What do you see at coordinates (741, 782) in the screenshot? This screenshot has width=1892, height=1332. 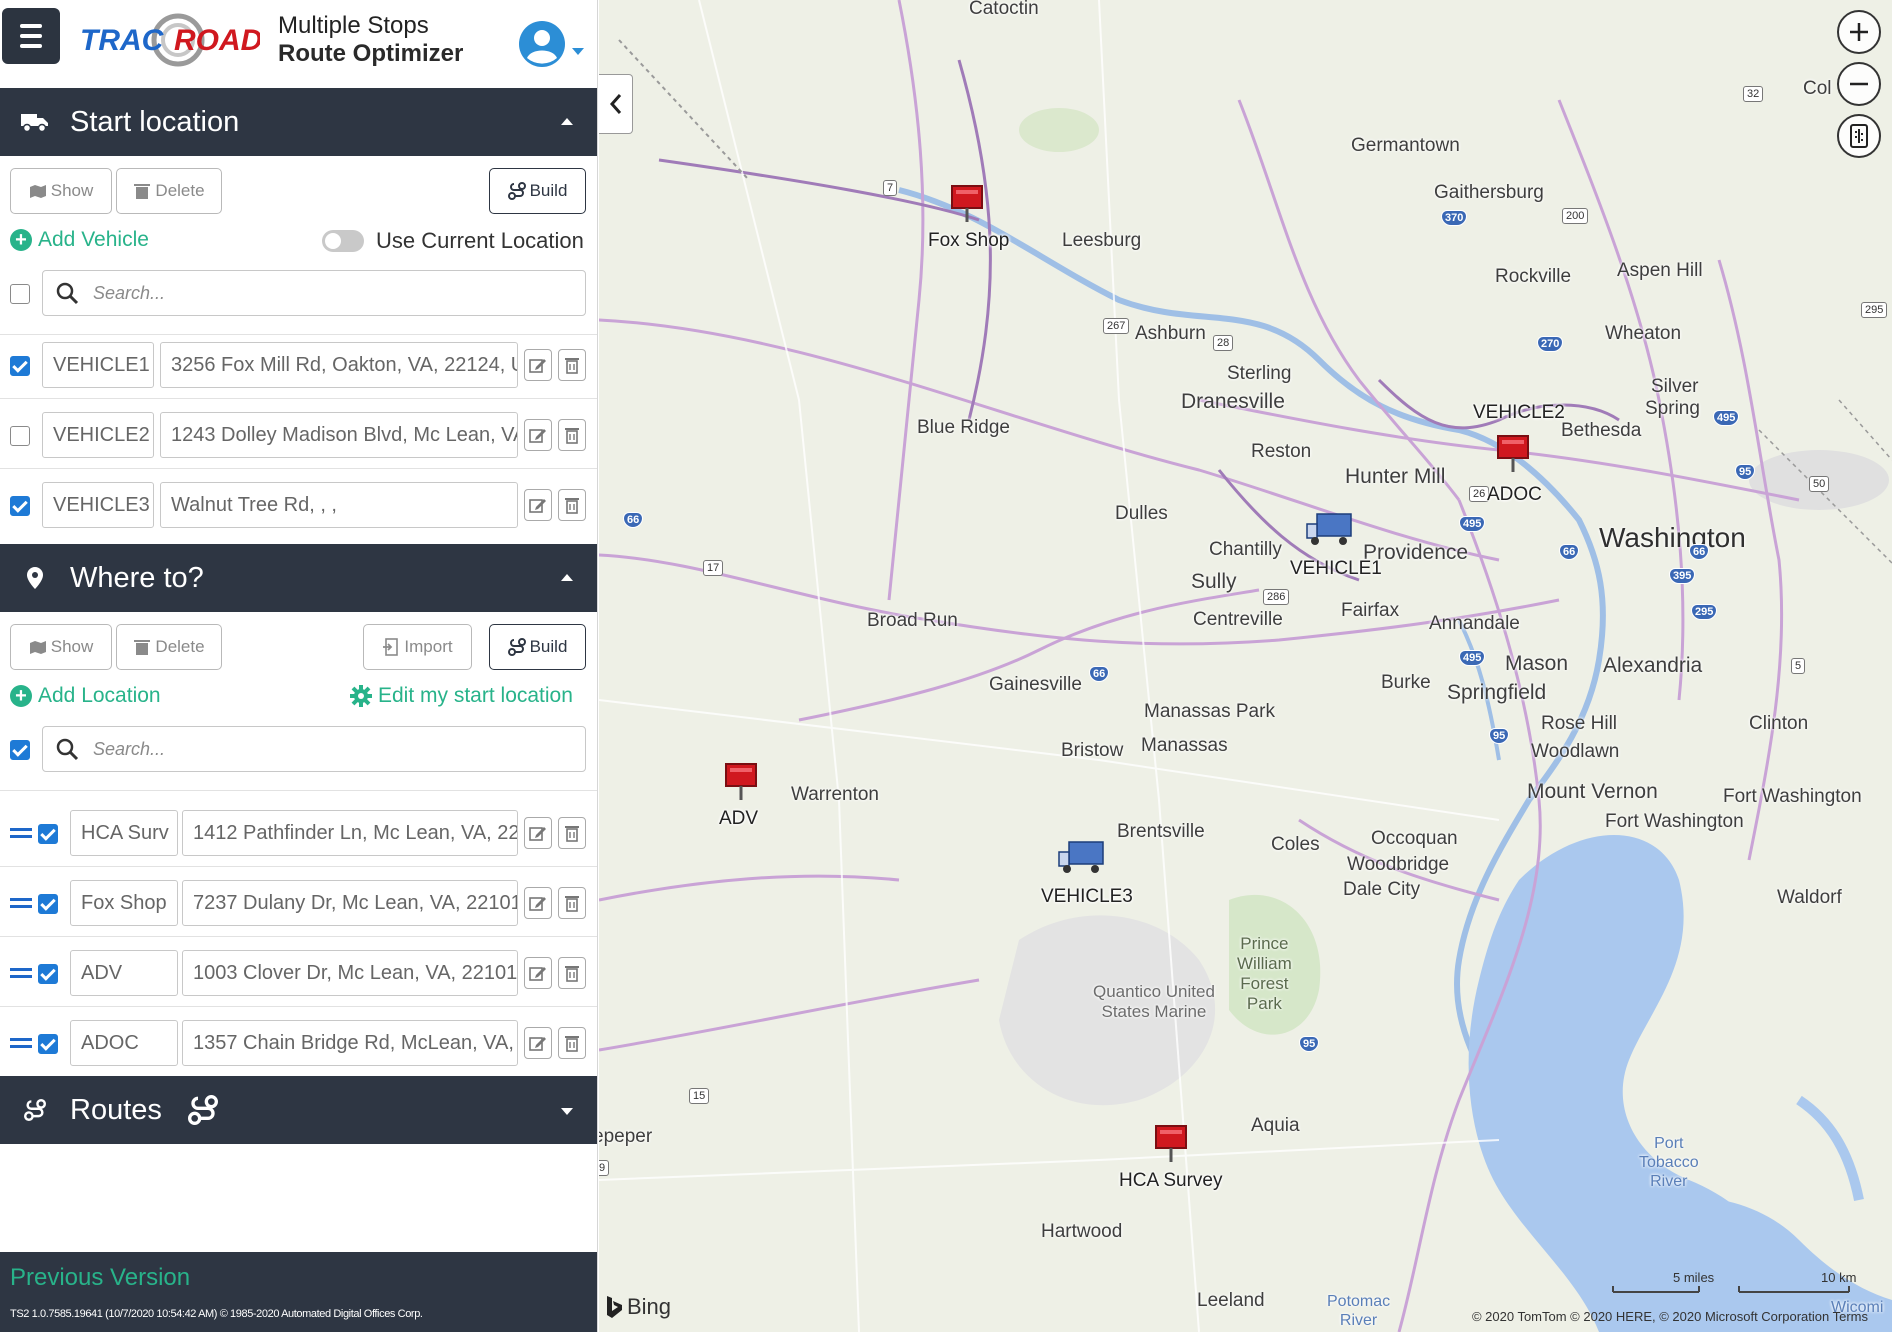 I see `adv-pin-icon` at bounding box center [741, 782].